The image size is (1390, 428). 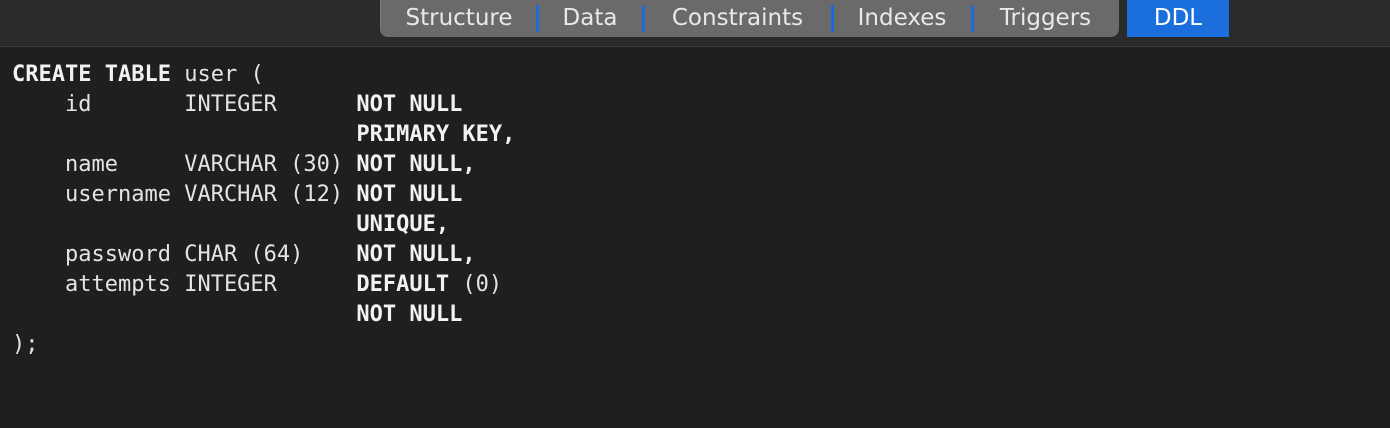 I want to click on tab-structure: Structure, so click(x=459, y=18).